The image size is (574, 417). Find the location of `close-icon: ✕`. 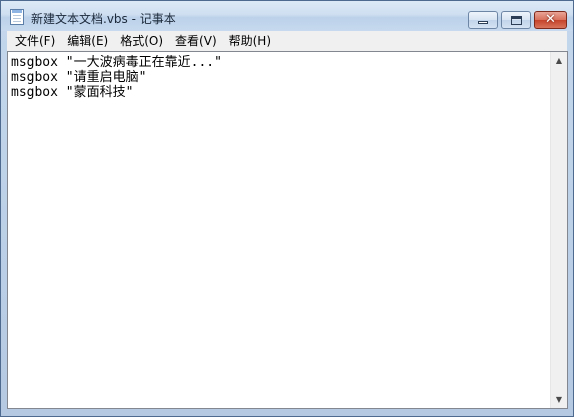

close-icon: ✕ is located at coordinates (550, 19).